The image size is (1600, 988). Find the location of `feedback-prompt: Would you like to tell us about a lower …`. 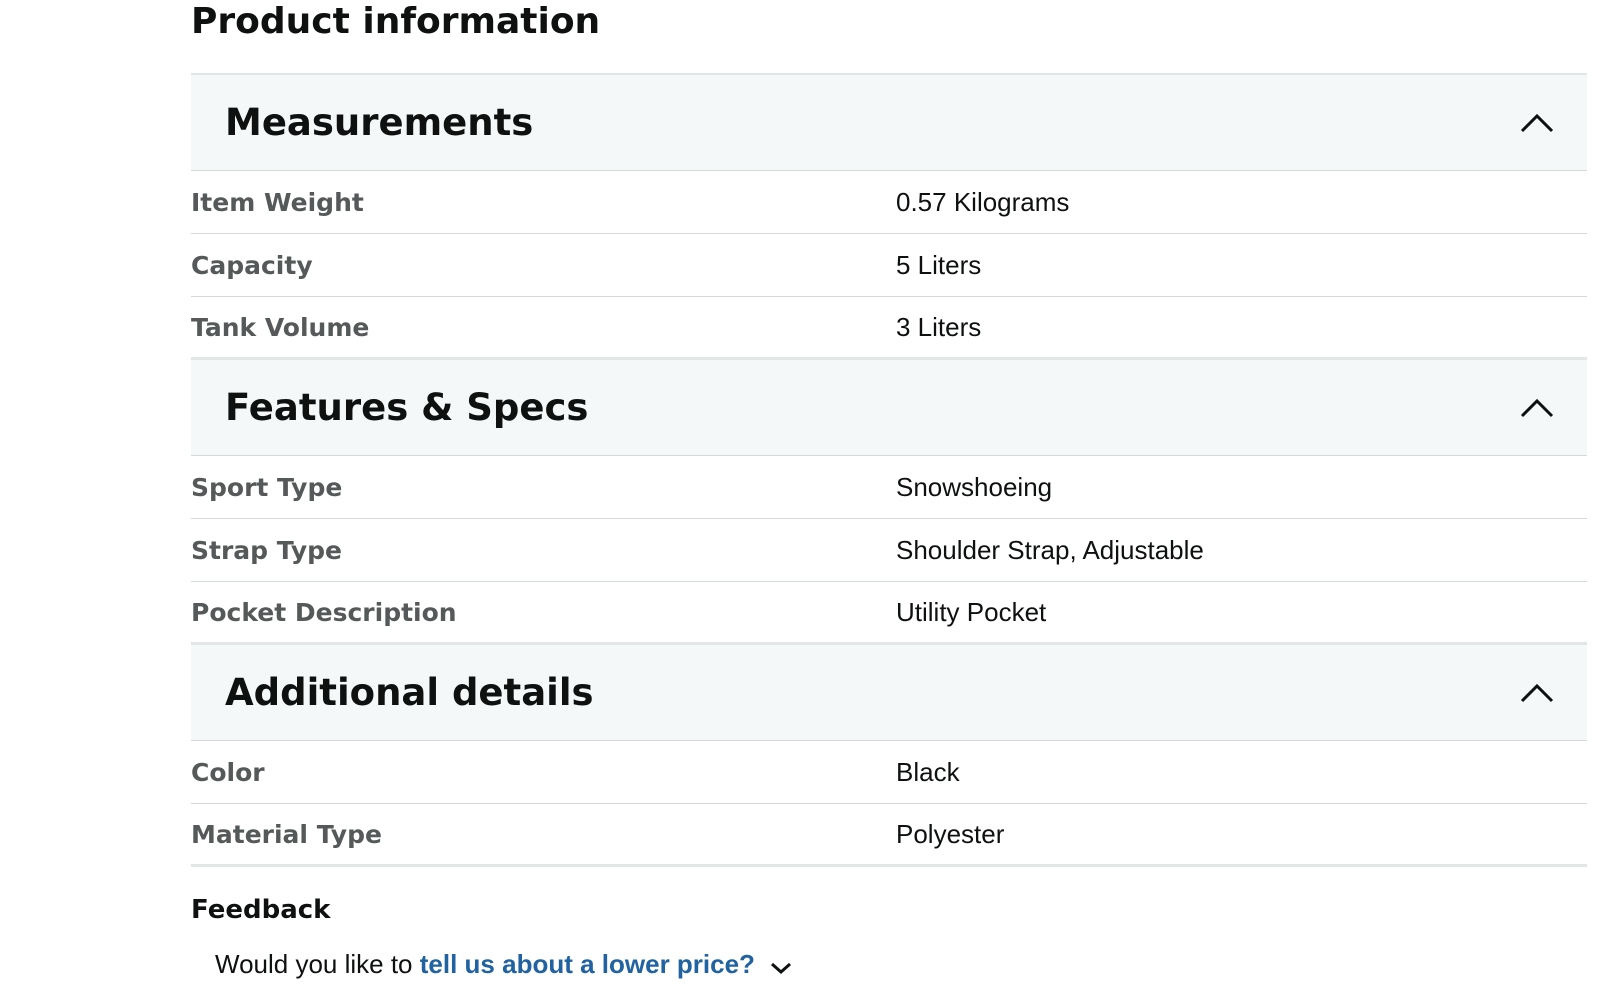

feedback-prompt: Would you like to tell us about a lower … is located at coordinates (889, 965).